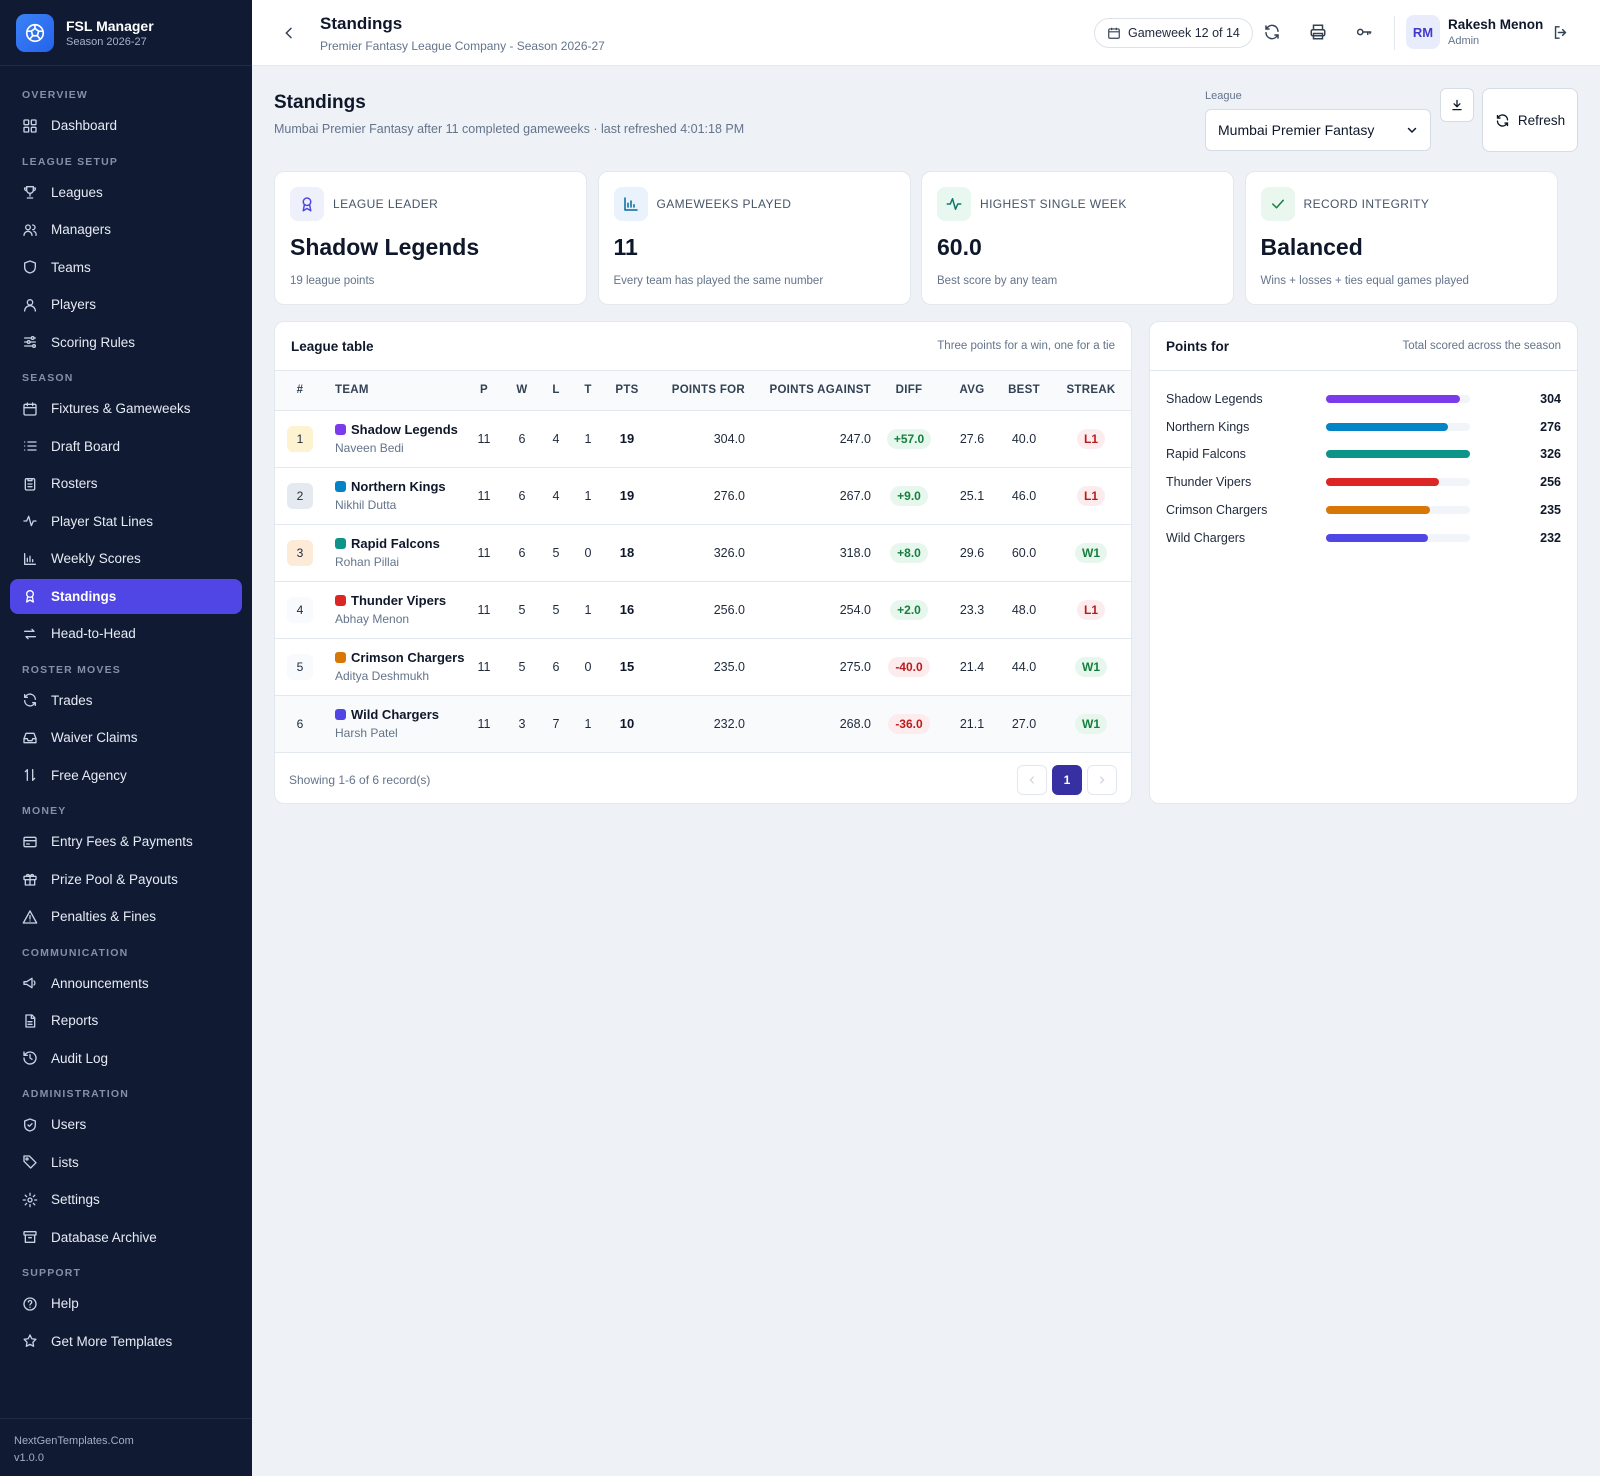  I want to click on league-select-value: Mumbai Premier Fantasy, so click(1296, 130).